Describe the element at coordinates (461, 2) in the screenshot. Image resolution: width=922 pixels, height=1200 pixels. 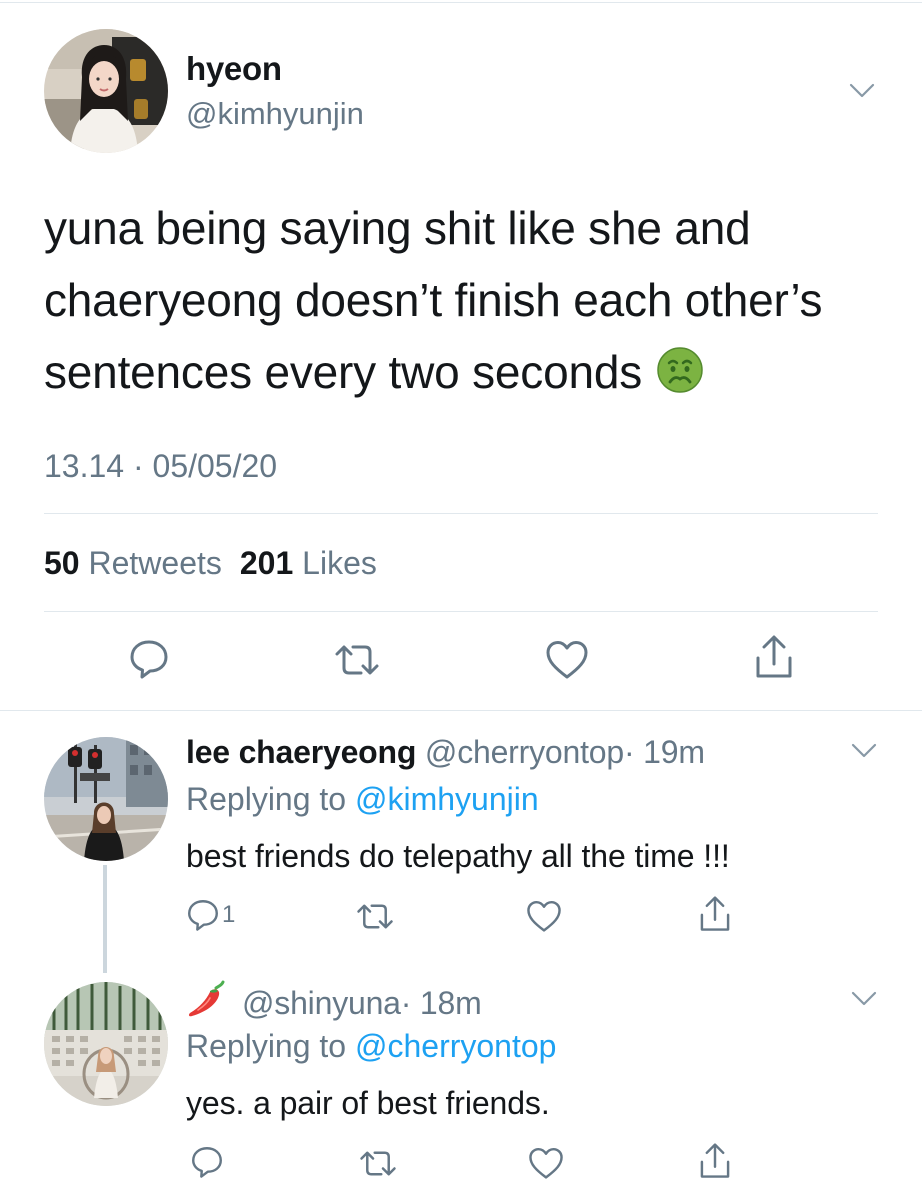
I see `top-divider` at that location.